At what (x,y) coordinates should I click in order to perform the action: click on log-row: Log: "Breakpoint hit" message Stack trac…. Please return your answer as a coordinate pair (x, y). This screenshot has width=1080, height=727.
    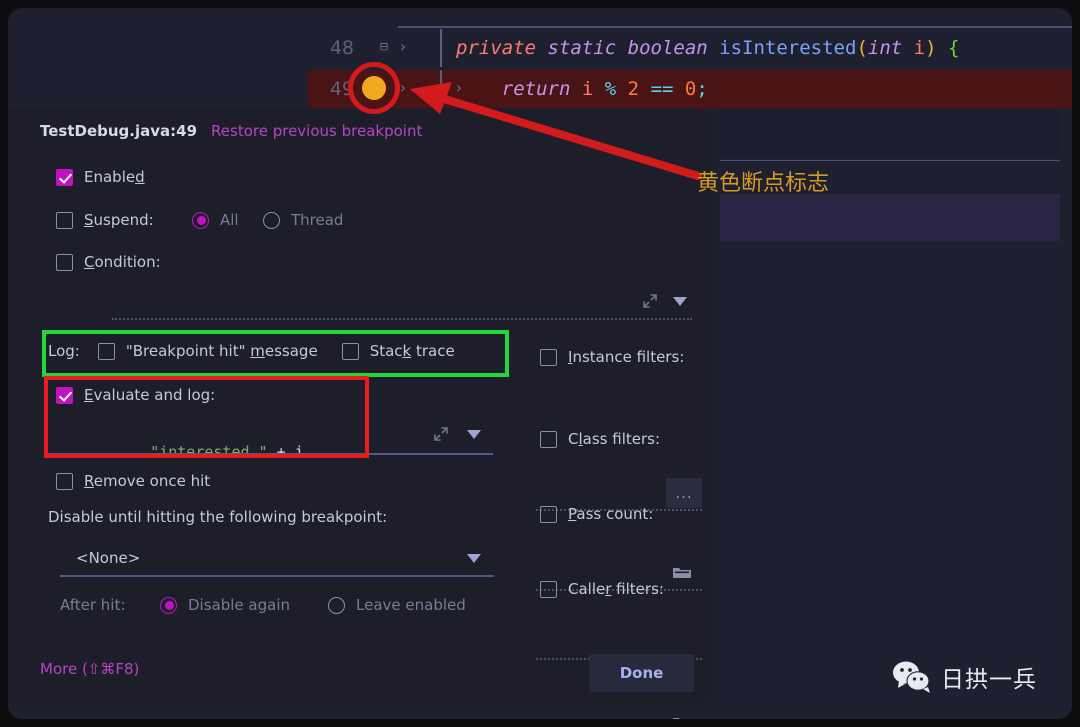
    Looking at the image, I should click on (251, 351).